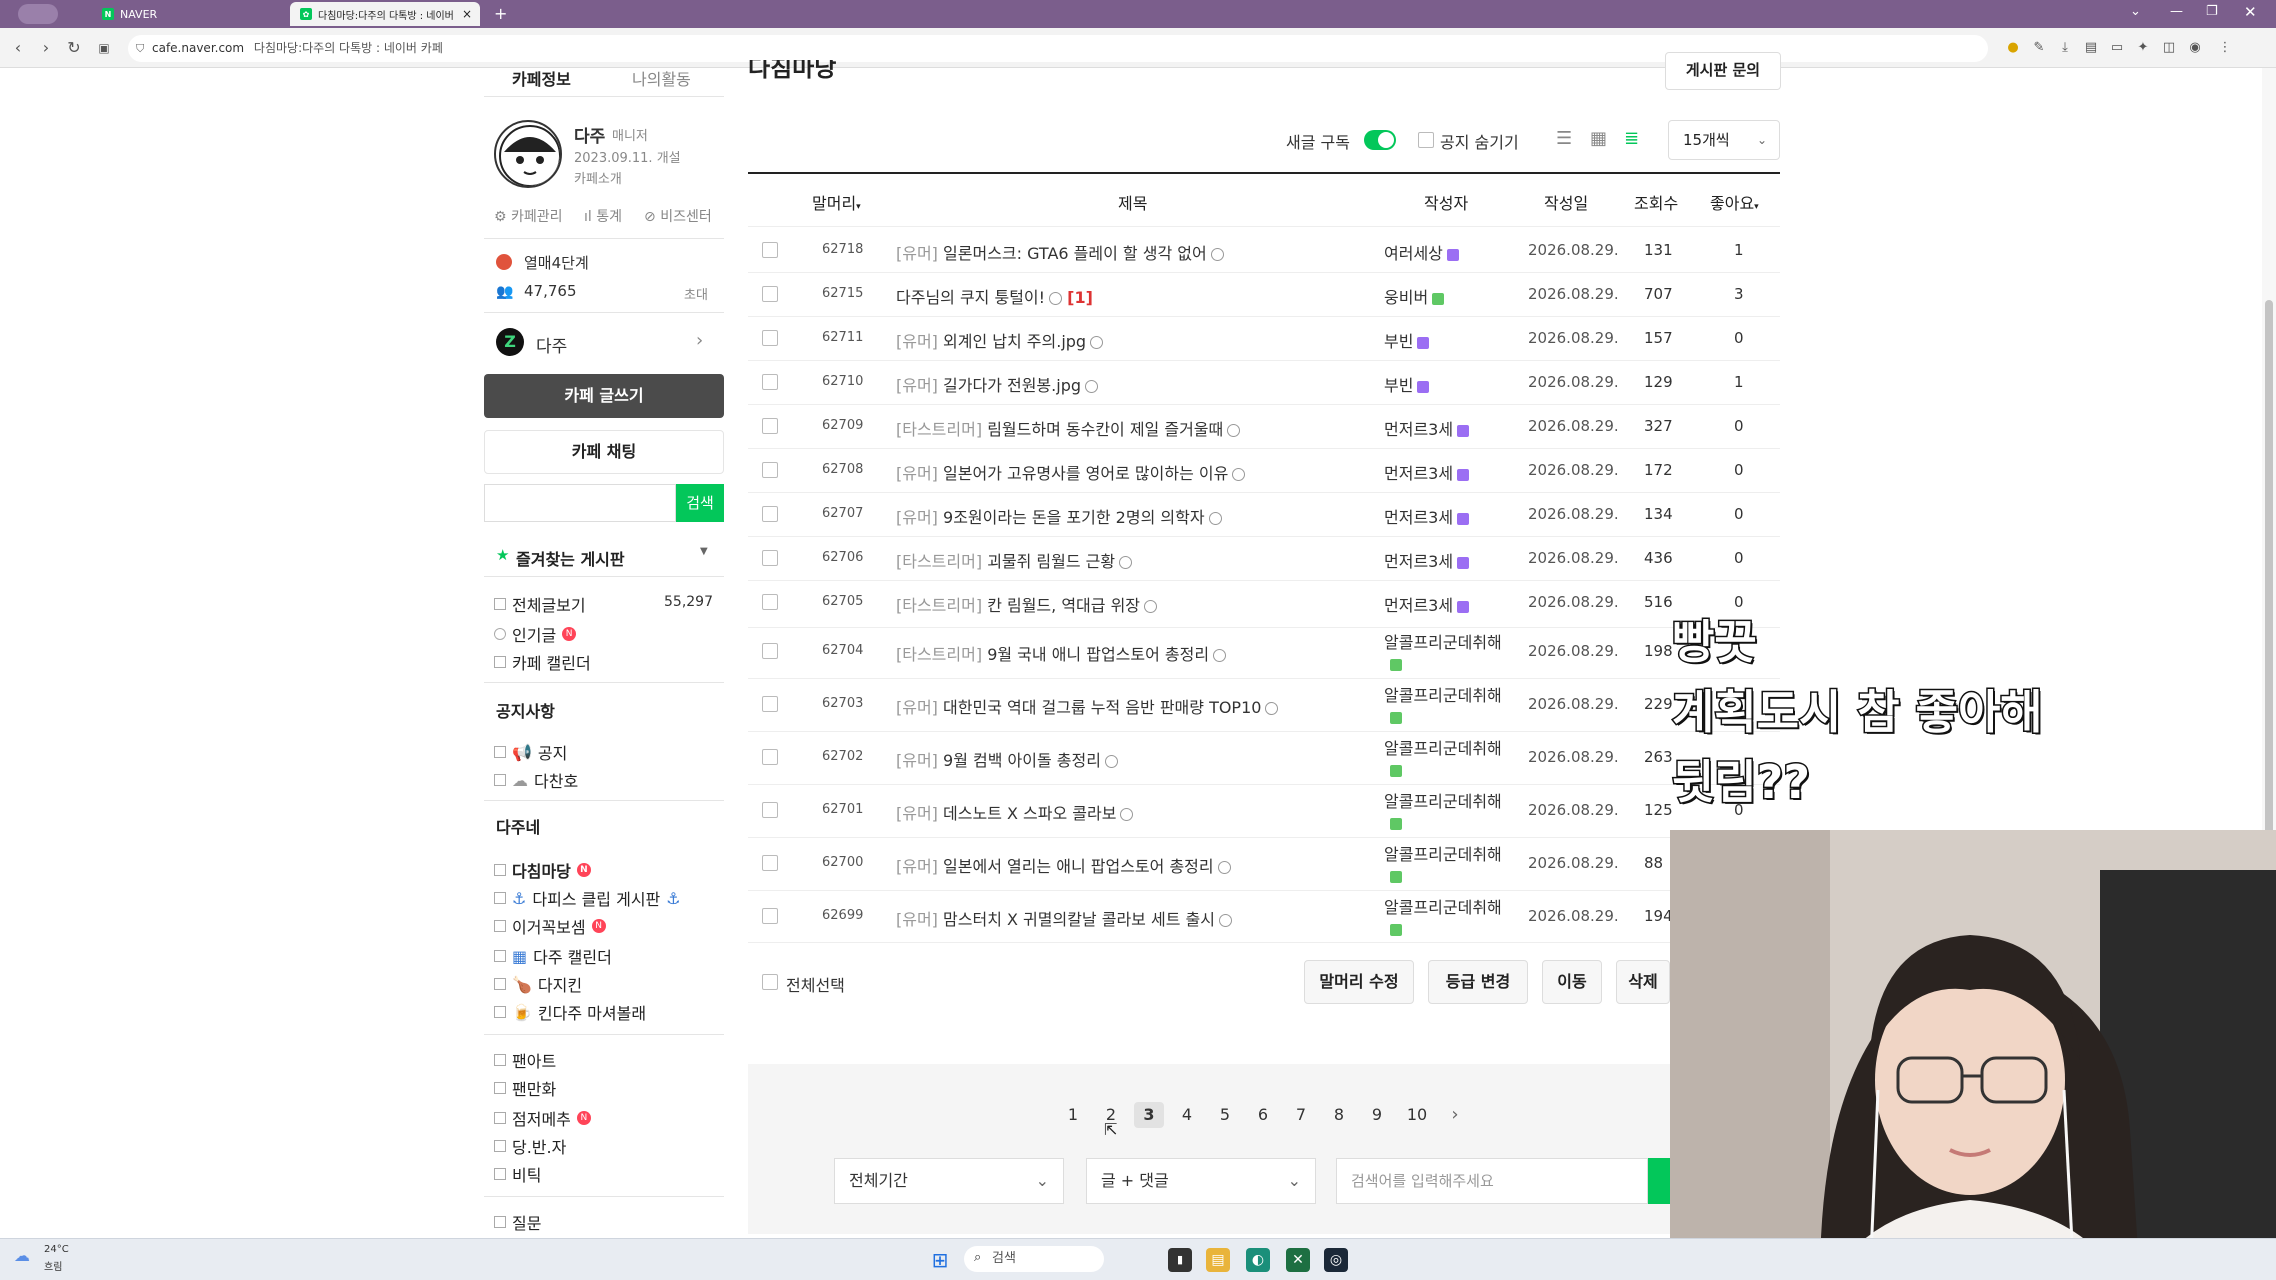 This screenshot has width=2276, height=1280. Describe the element at coordinates (500, 13) in the screenshot. I see `new-tab-icon: +` at that location.